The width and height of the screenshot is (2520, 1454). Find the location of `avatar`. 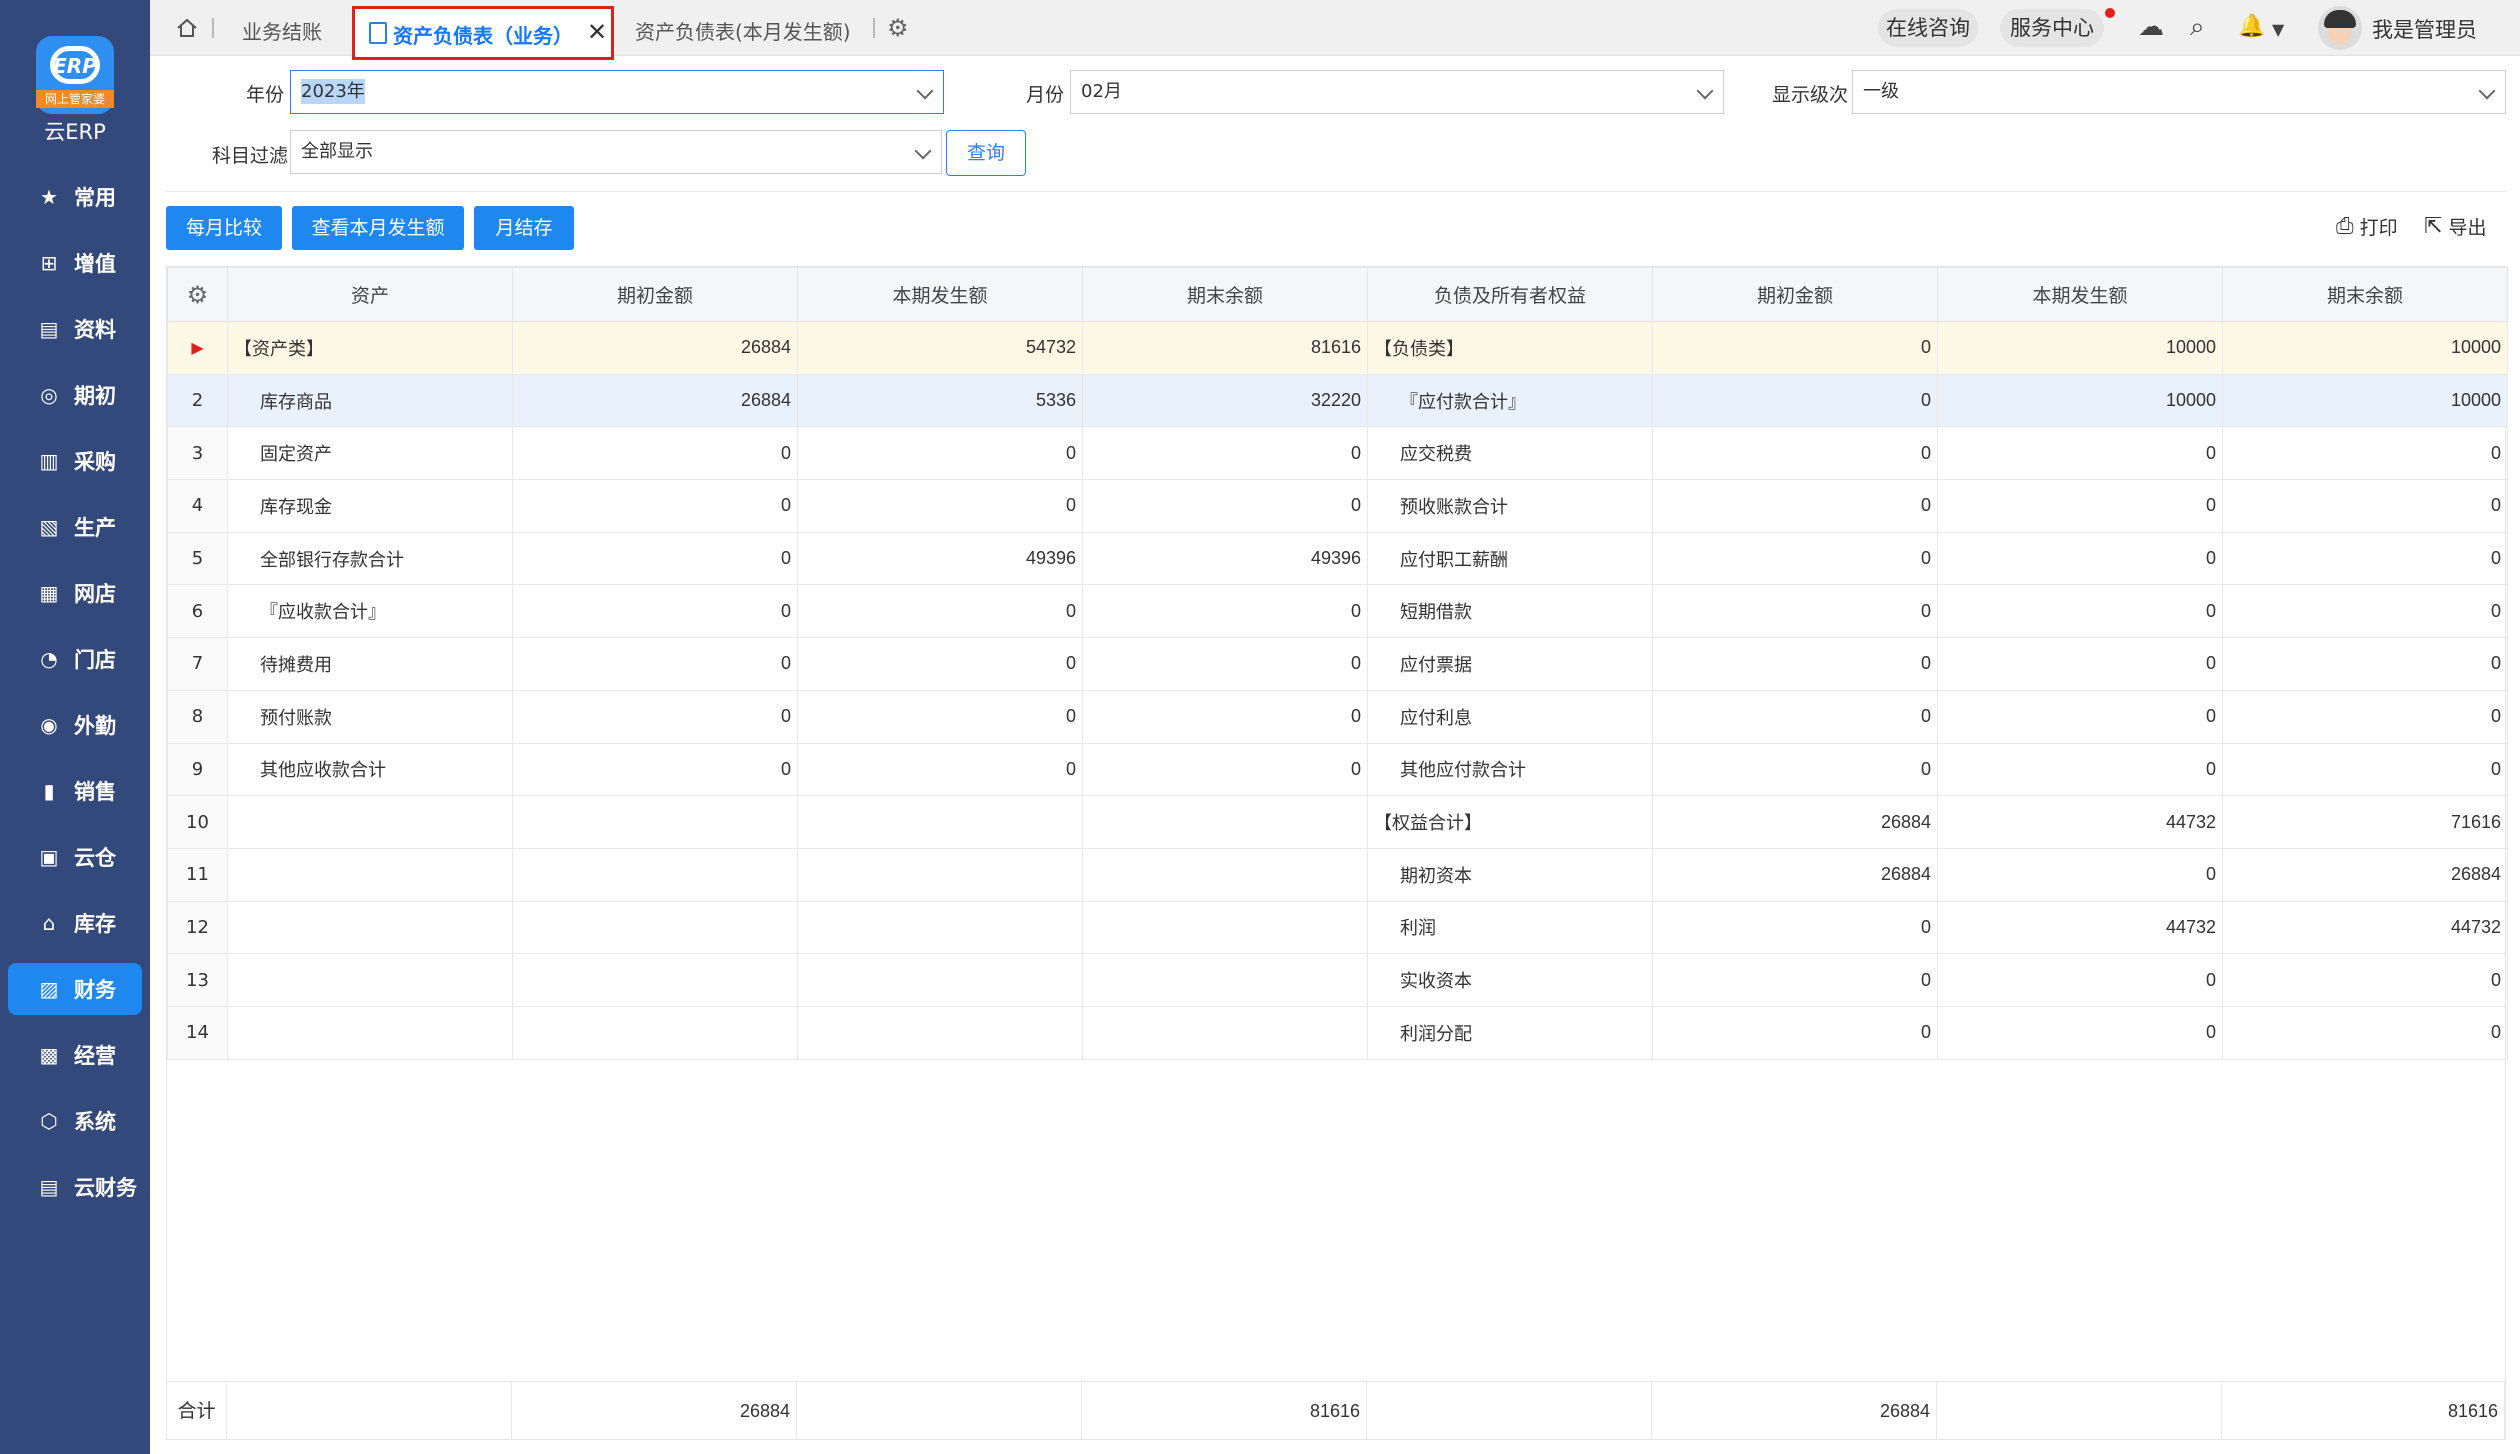

avatar is located at coordinates (2340, 28).